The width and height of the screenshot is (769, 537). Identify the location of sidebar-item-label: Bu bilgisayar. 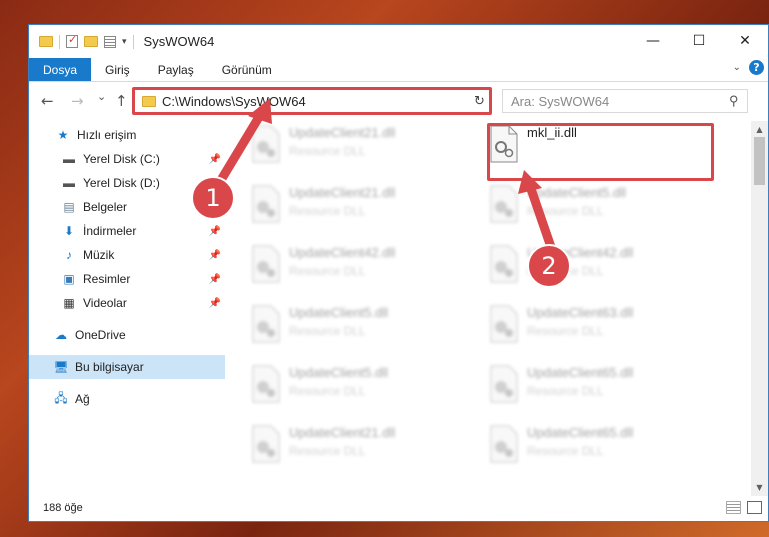
(109, 367).